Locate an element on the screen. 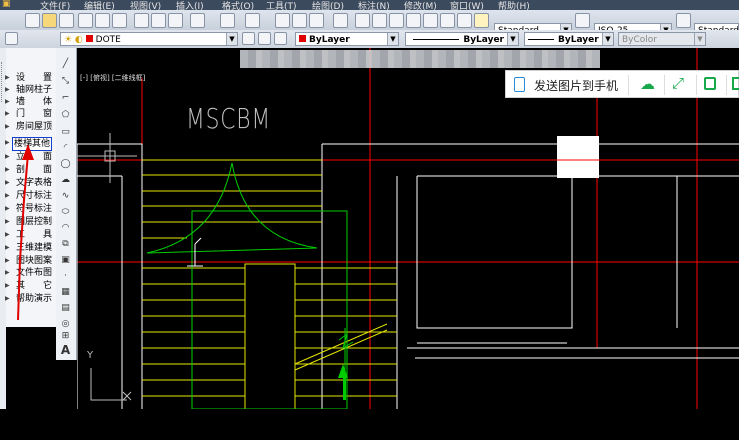 The height and width of the screenshot is (440, 739). phone-send-icon is located at coordinates (519, 84).